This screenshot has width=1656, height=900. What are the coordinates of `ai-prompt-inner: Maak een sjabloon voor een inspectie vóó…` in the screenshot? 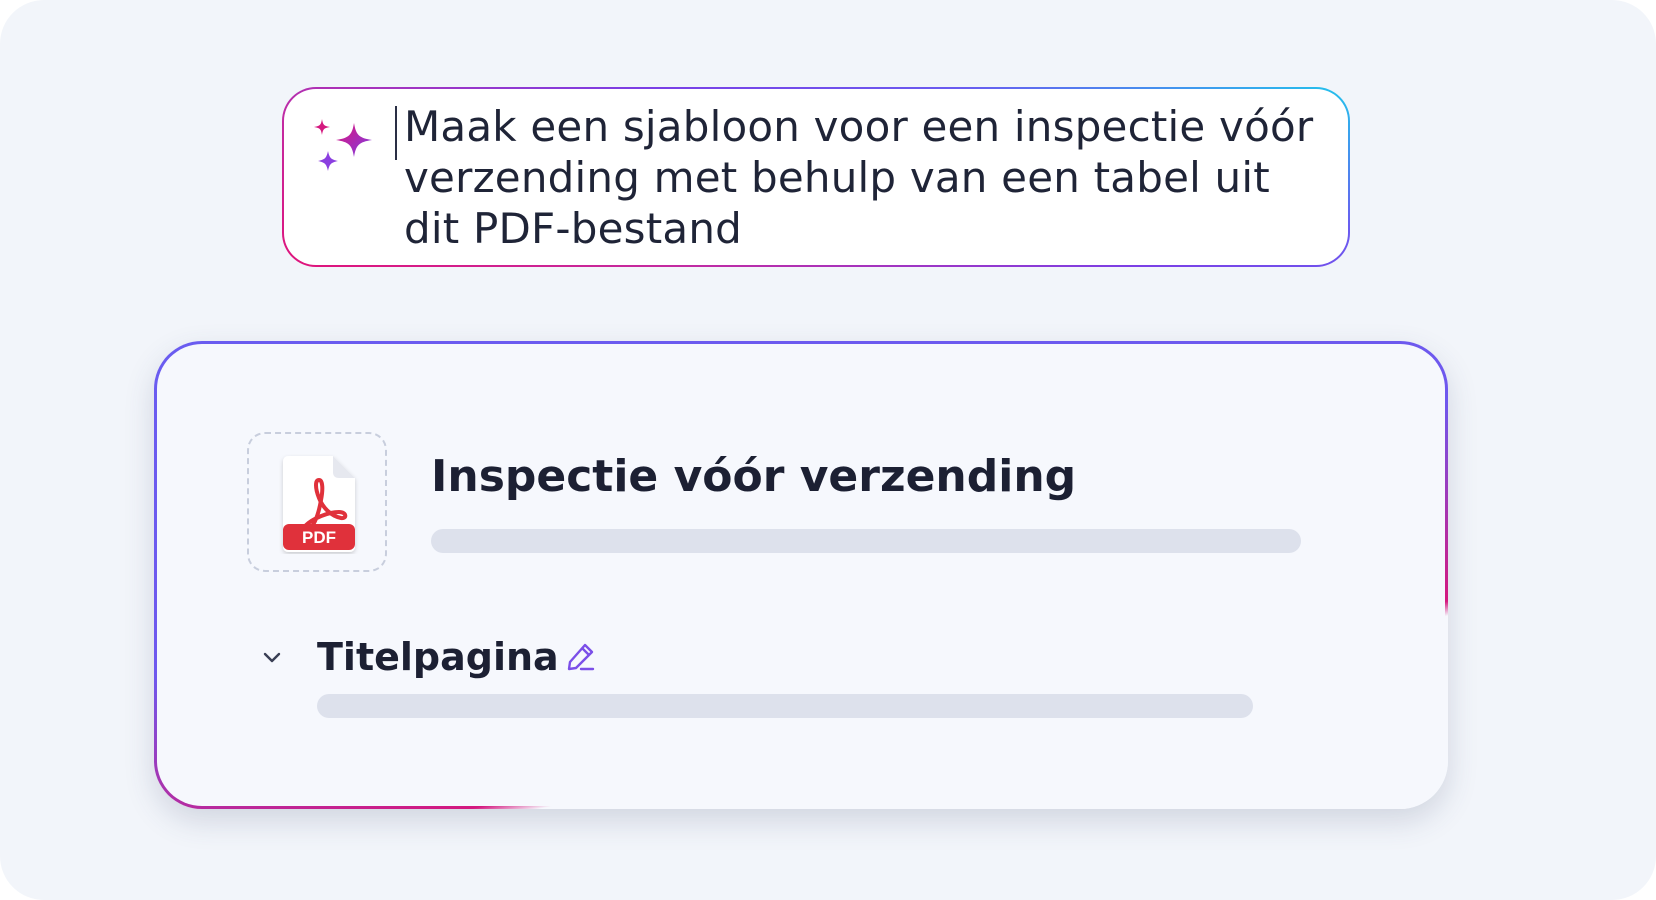 It's located at (816, 177).